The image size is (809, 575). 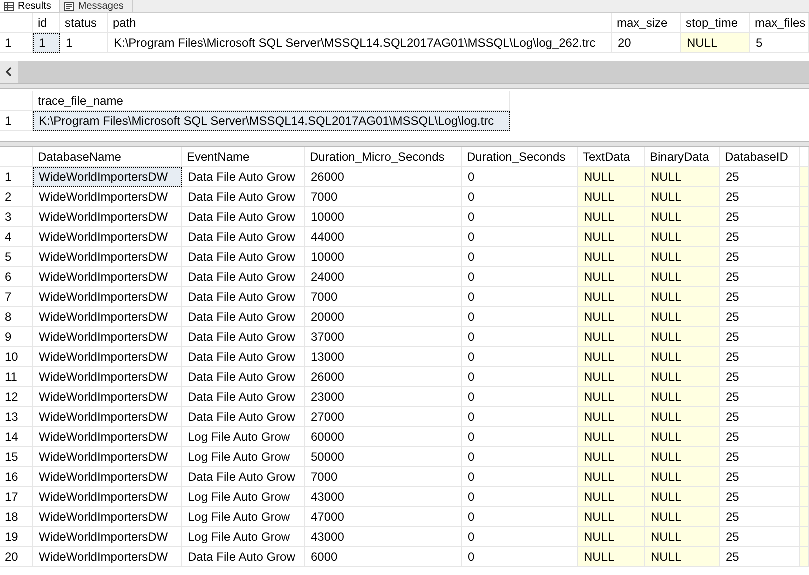 I want to click on row-number: 10, so click(x=16, y=357).